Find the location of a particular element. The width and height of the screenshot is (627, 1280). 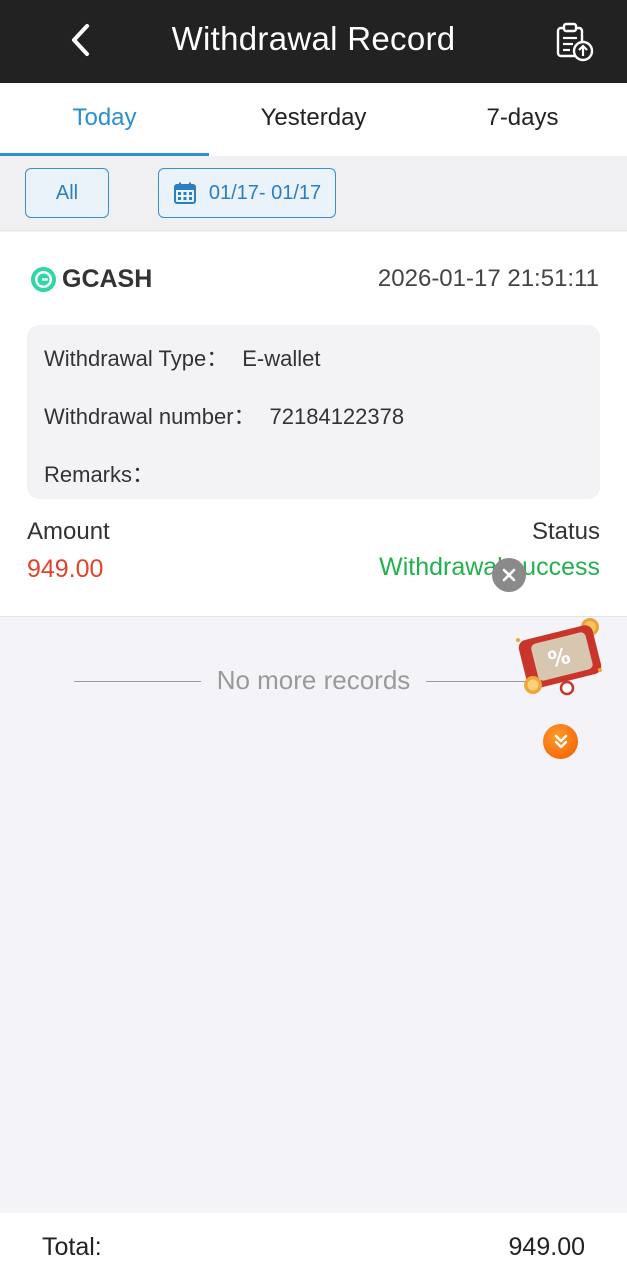

tab-yesterday: Yesterday is located at coordinates (313, 119).